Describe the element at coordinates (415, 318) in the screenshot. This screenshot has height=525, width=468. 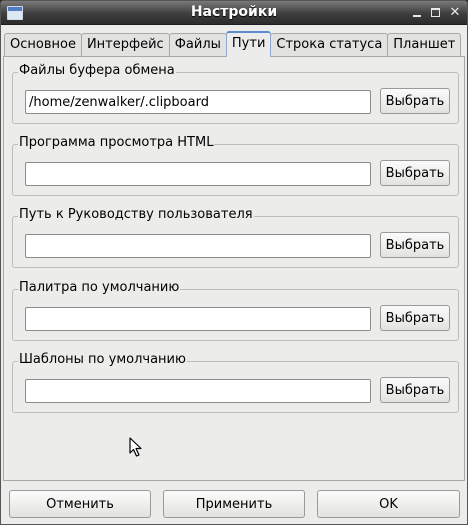
I see `palette-choose-button: Выбрать` at that location.